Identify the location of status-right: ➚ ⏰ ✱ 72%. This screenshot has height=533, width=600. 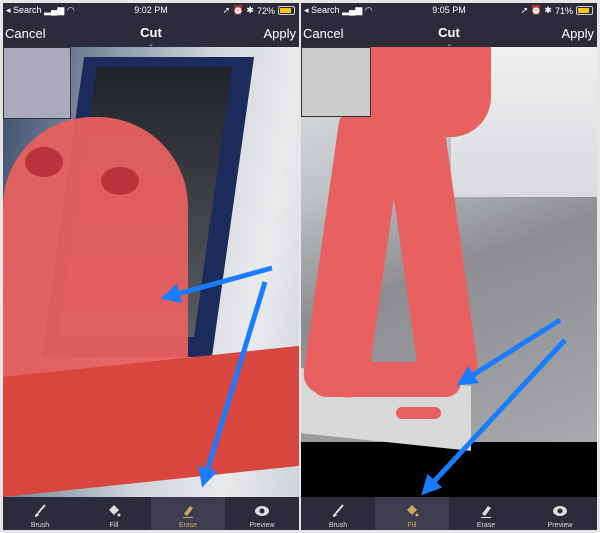
(259, 10).